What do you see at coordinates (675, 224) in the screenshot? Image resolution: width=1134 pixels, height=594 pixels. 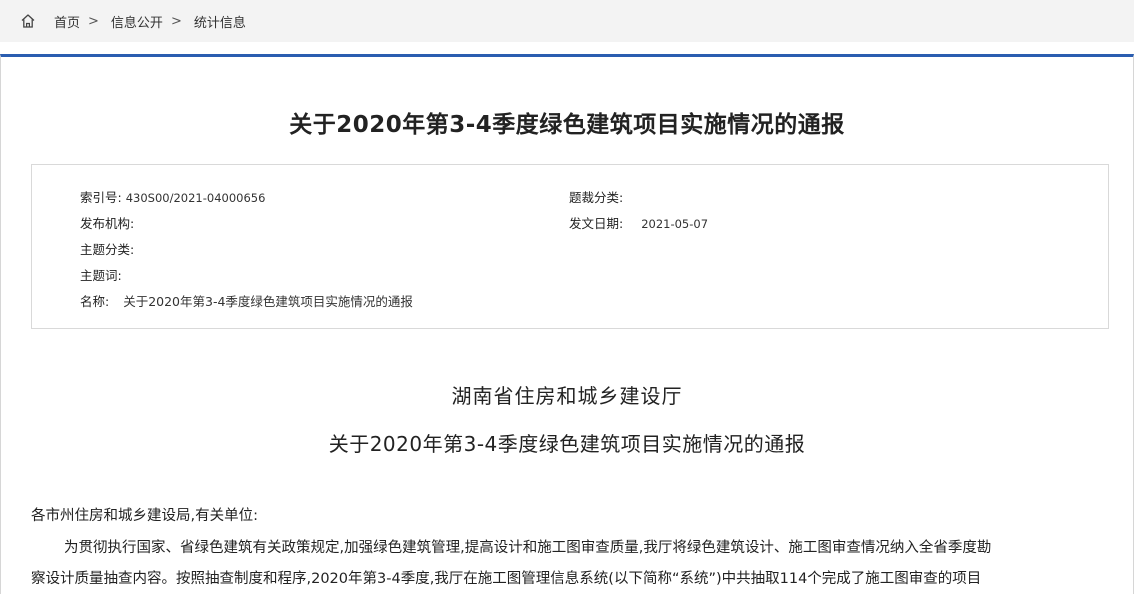 I see `meta-date-value: 2021-05-07` at bounding box center [675, 224].